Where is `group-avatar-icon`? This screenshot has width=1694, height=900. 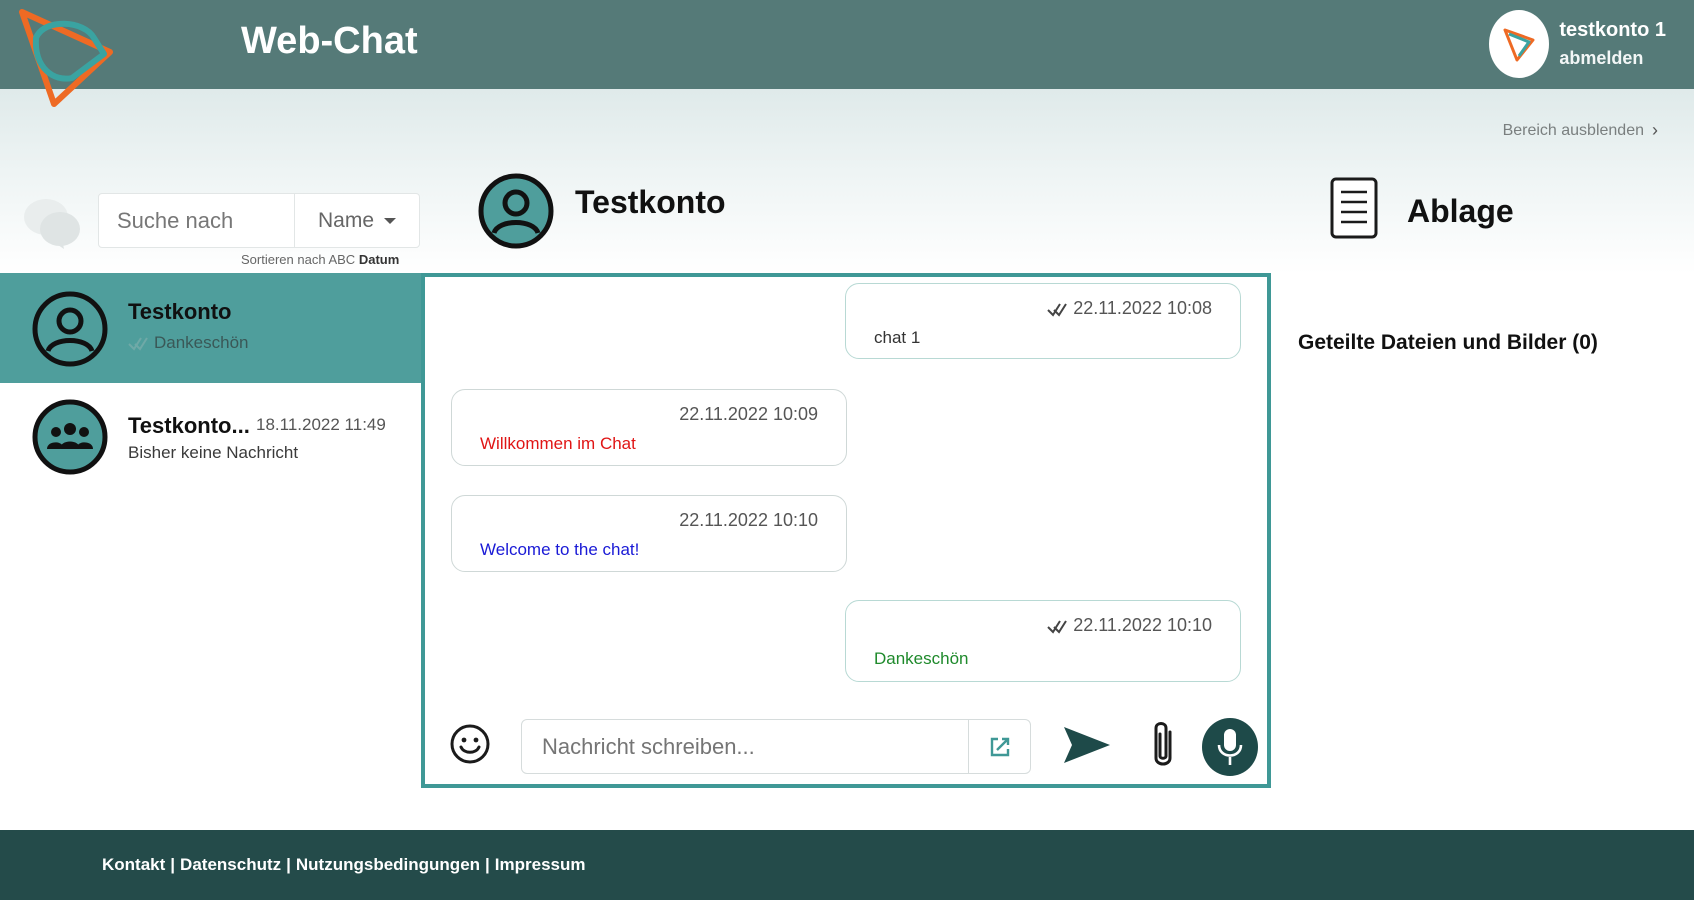
group-avatar-icon is located at coordinates (70, 437).